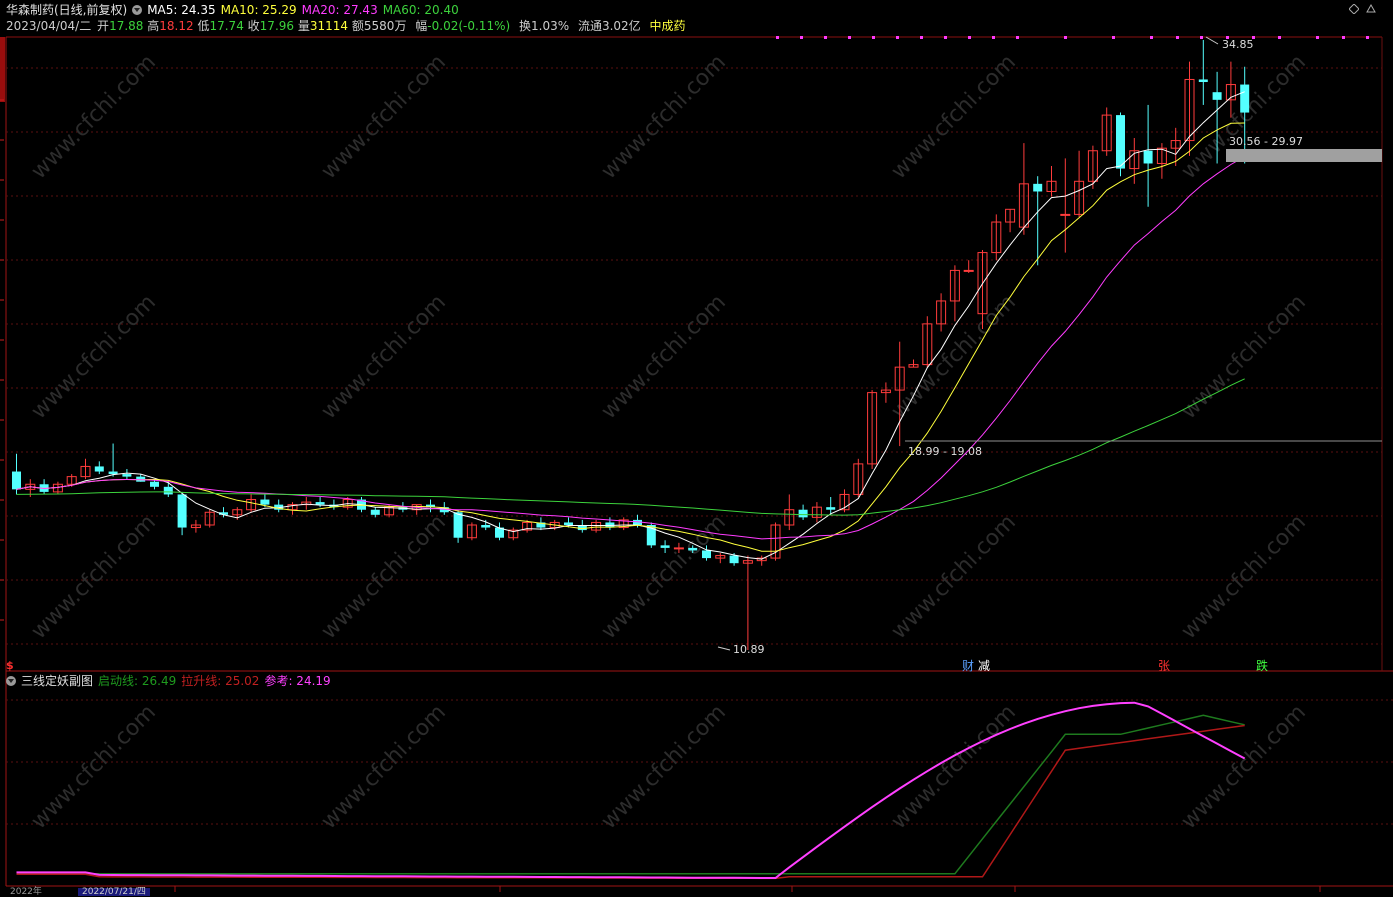  Describe the element at coordinates (1238, 44) in the screenshot. I see `high-price-marker: 34.85` at that location.